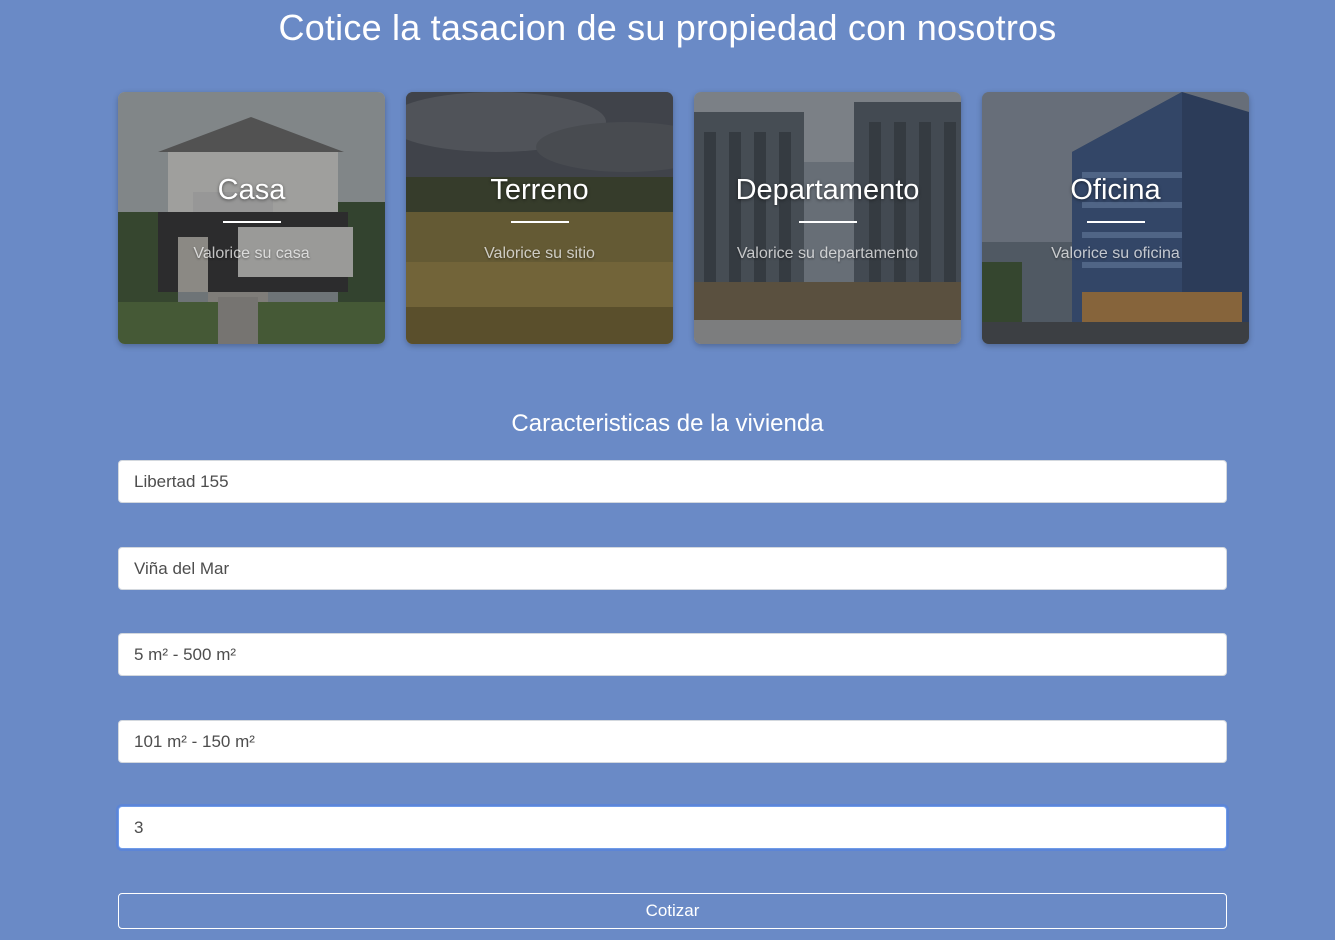  Describe the element at coordinates (251, 190) in the screenshot. I see `card-title: Casa` at that location.